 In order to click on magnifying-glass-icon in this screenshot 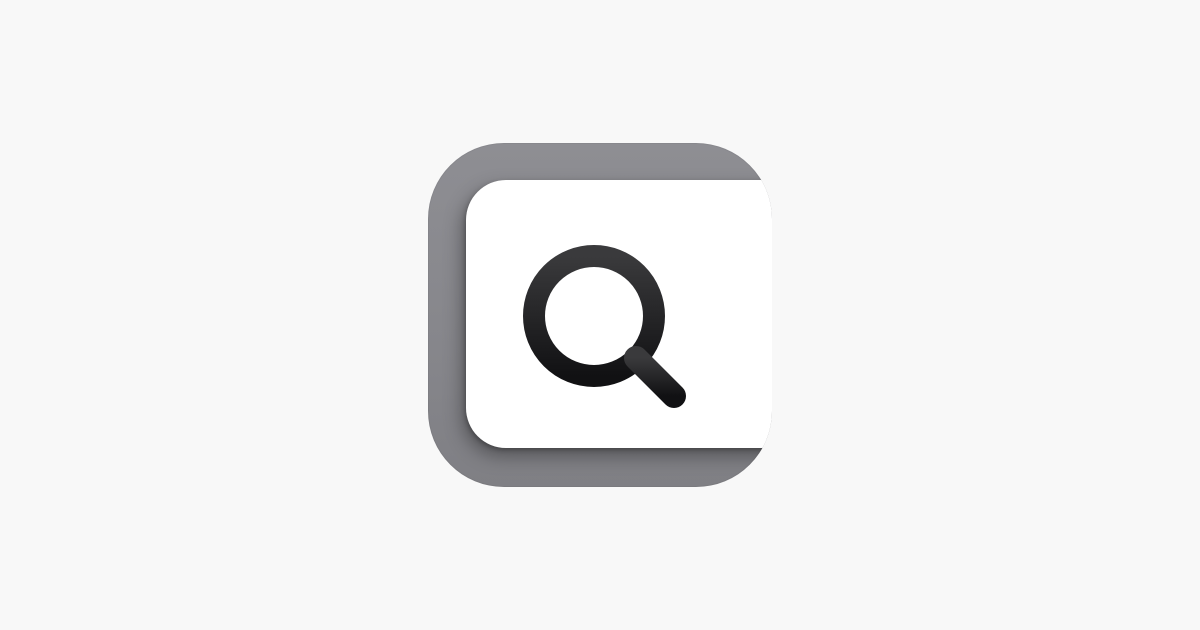, I will do `click(604, 326)`.